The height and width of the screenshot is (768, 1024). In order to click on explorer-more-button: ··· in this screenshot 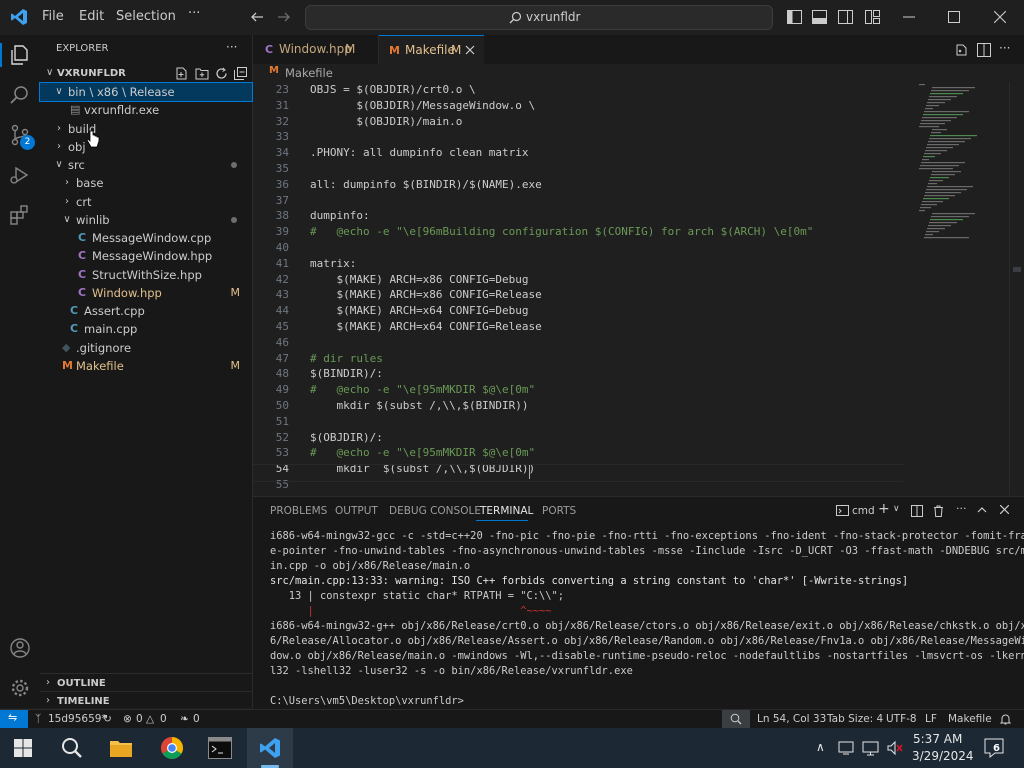, I will do `click(231, 47)`.